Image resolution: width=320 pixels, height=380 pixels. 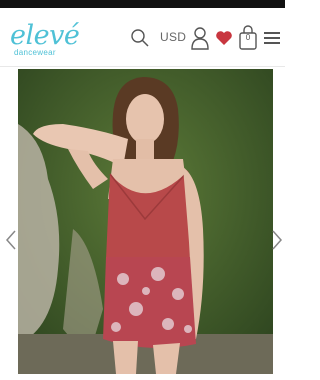 What do you see at coordinates (46, 41) in the screenshot?
I see `brand-logo: elevé dancewear` at bounding box center [46, 41].